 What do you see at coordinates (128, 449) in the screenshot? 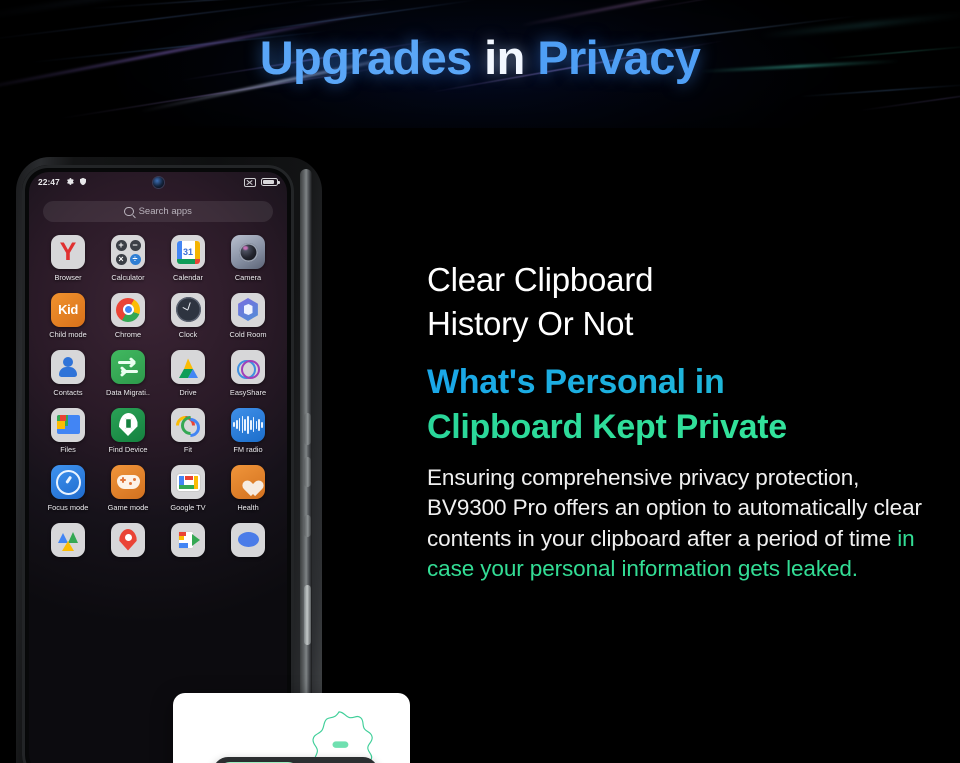
I see `app-label: Find Device` at bounding box center [128, 449].